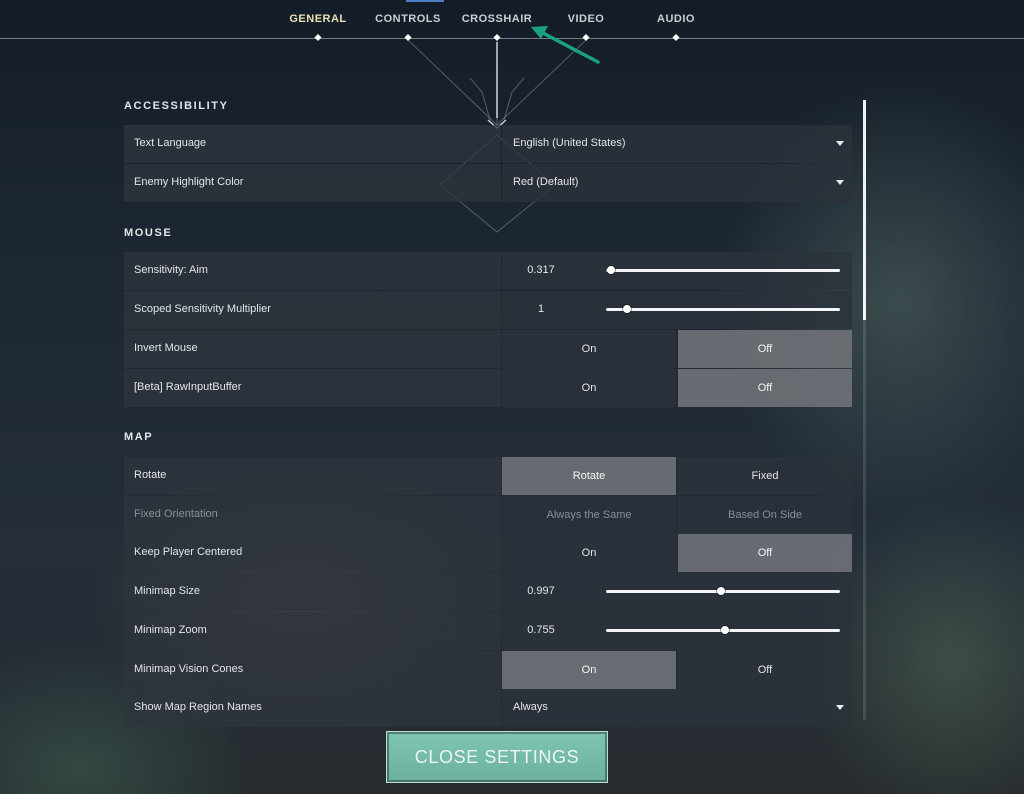 The height and width of the screenshot is (794, 1024). I want to click on enemy-highlight-dropdown: Red (Default), so click(677, 183).